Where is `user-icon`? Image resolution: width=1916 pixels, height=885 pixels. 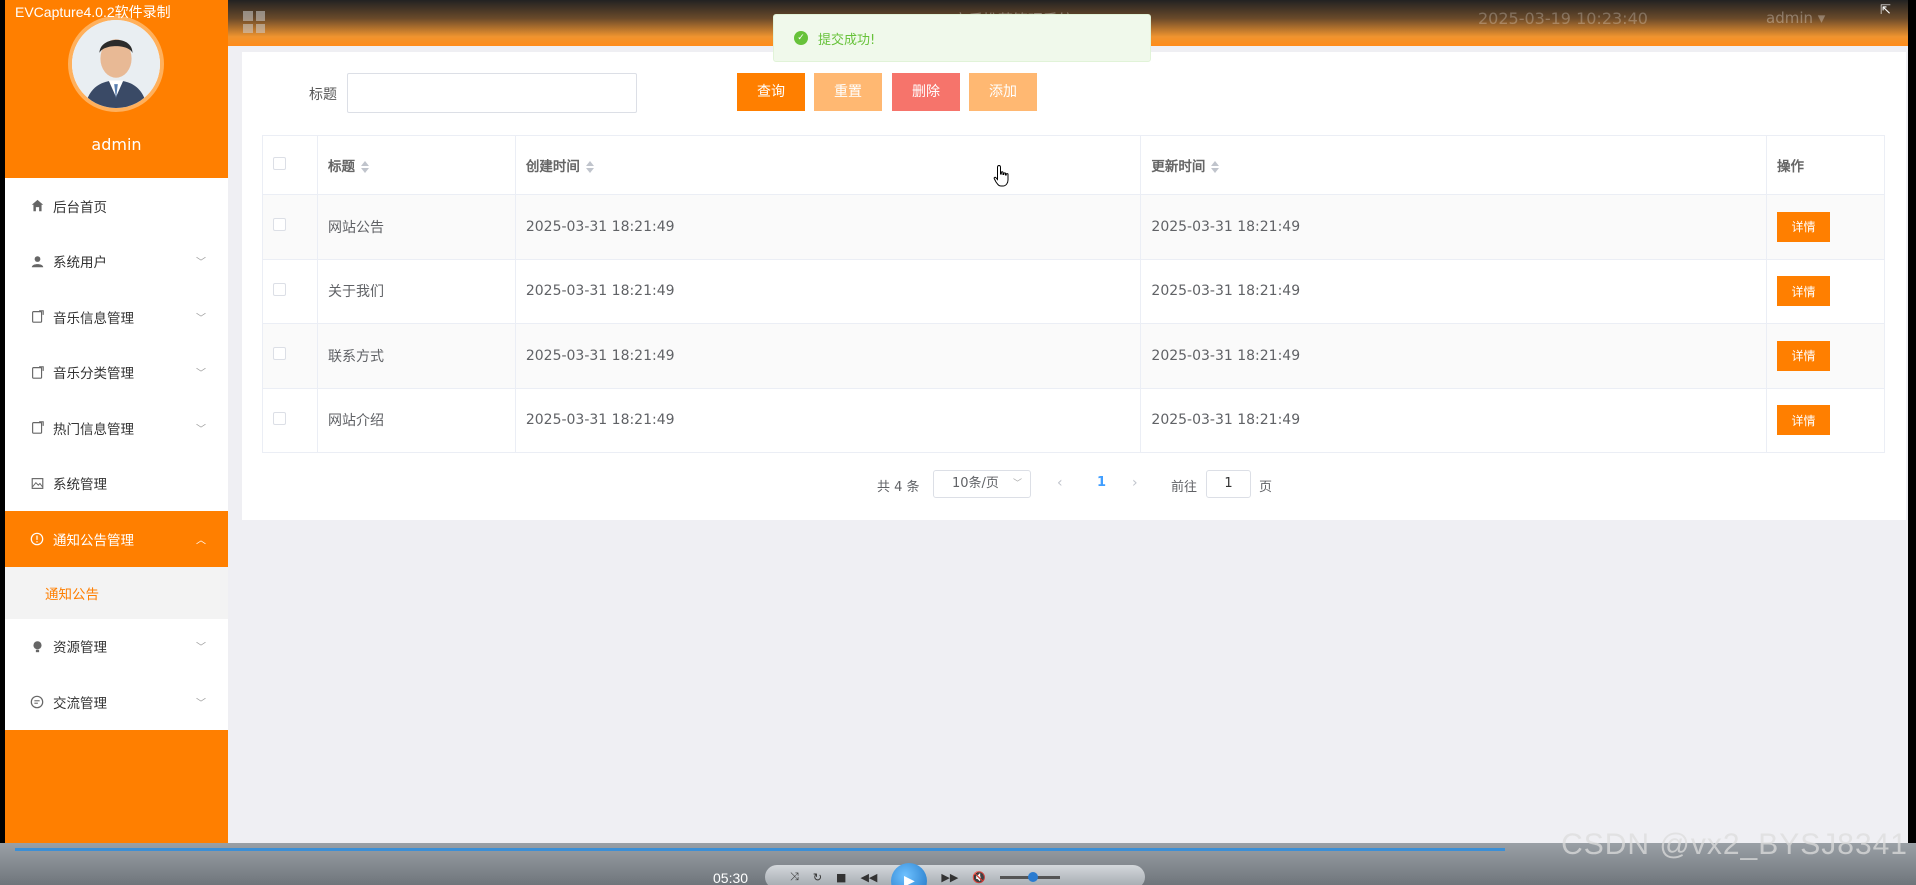
user-icon is located at coordinates (37, 261).